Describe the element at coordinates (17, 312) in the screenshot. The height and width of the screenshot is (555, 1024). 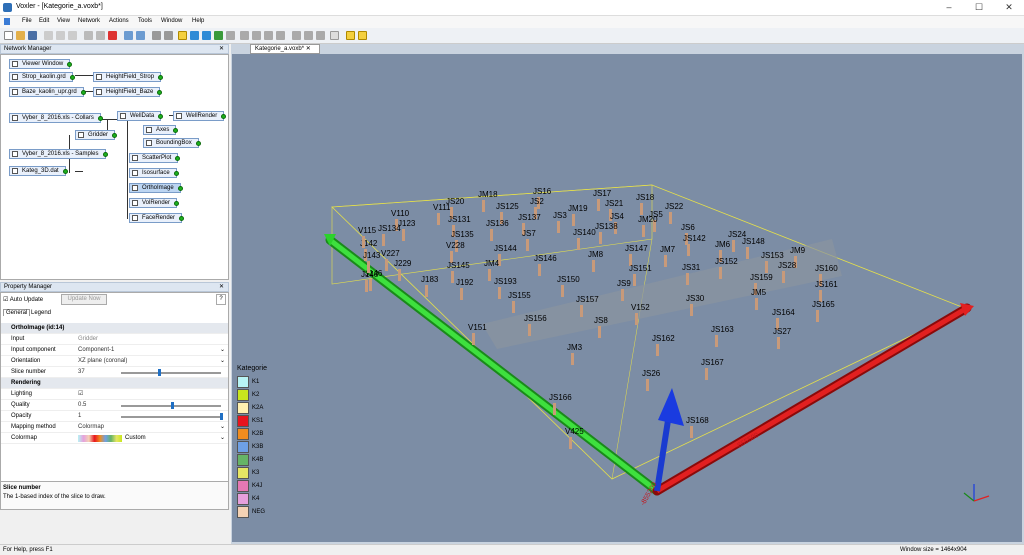
I see `tab-general: General` at that location.